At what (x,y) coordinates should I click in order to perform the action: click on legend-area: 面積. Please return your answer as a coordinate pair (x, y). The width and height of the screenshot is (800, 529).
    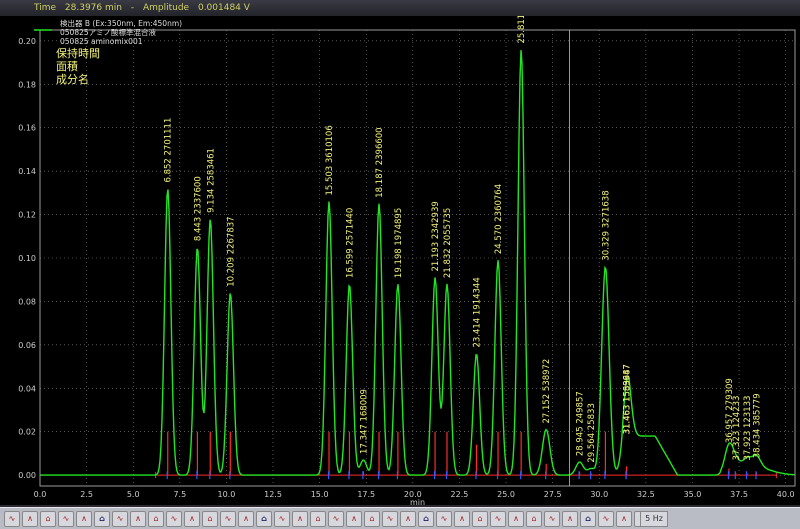
    Looking at the image, I should click on (67, 66).